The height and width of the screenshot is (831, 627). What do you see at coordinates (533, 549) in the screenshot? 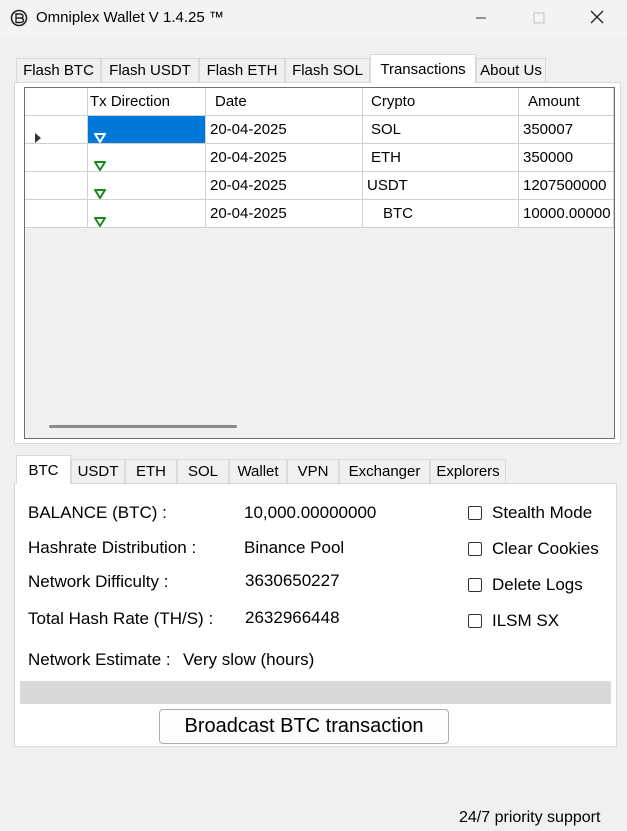
I see `clear-cookies-checkbox: Clear Cookies` at bounding box center [533, 549].